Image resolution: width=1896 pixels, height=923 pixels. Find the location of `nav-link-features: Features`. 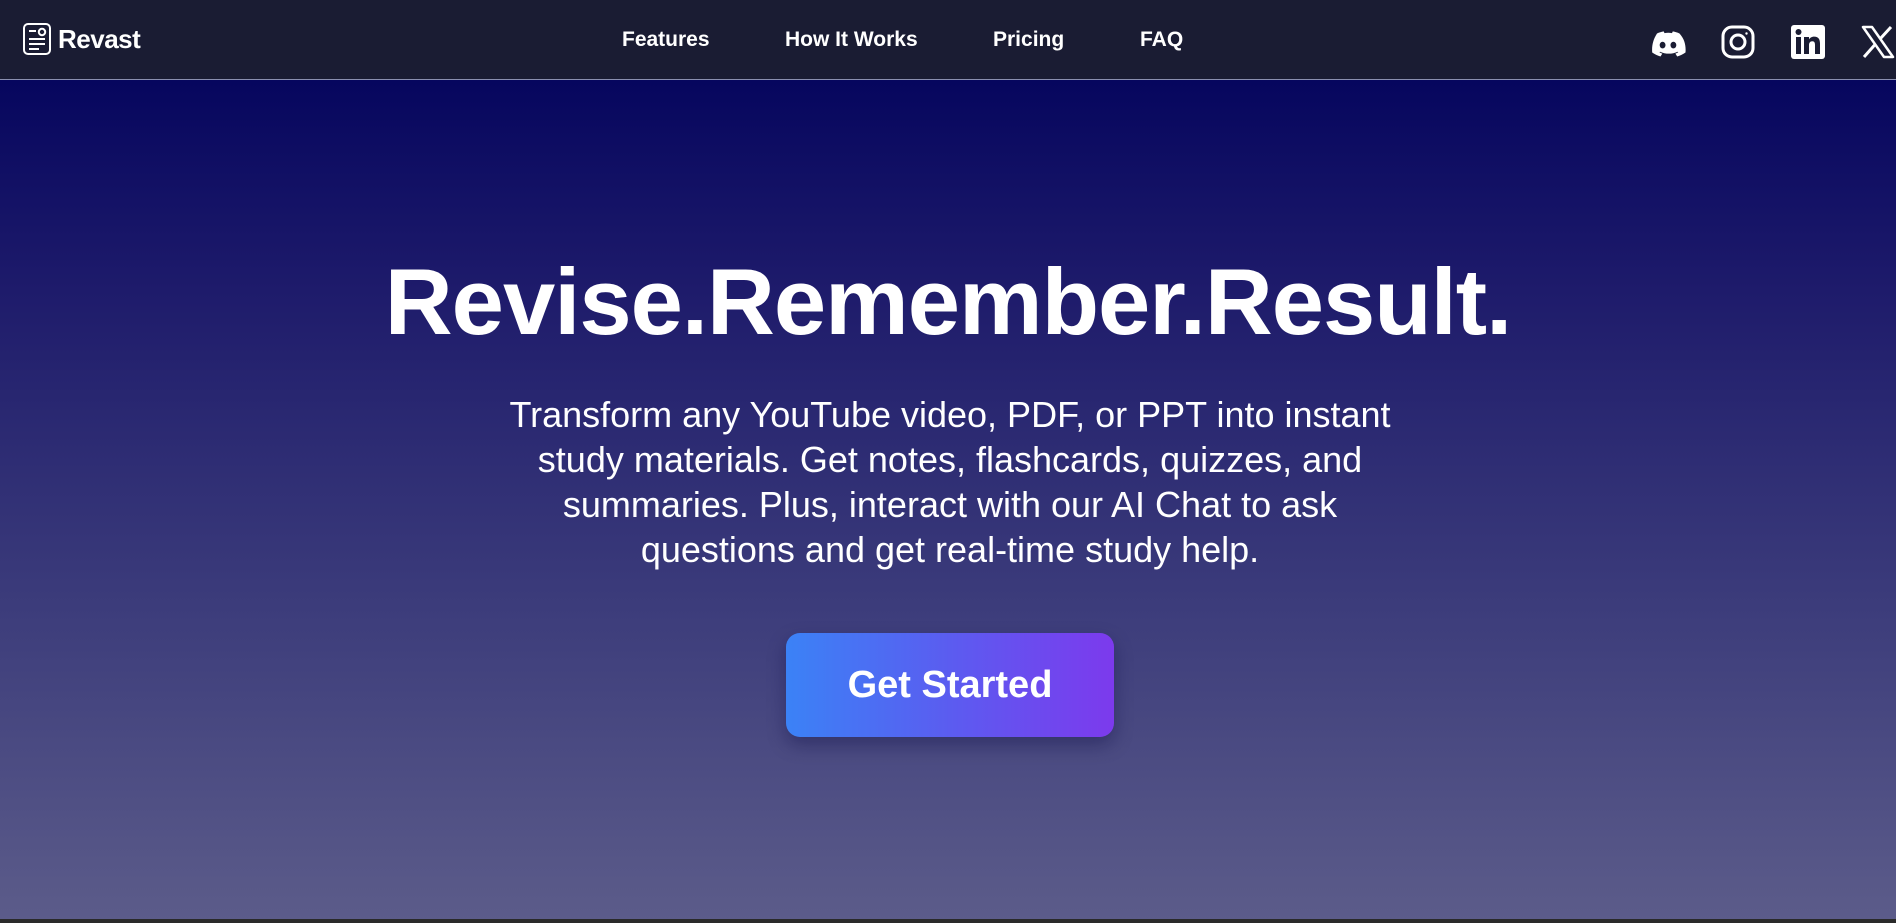

nav-link-features: Features is located at coordinates (666, 40).